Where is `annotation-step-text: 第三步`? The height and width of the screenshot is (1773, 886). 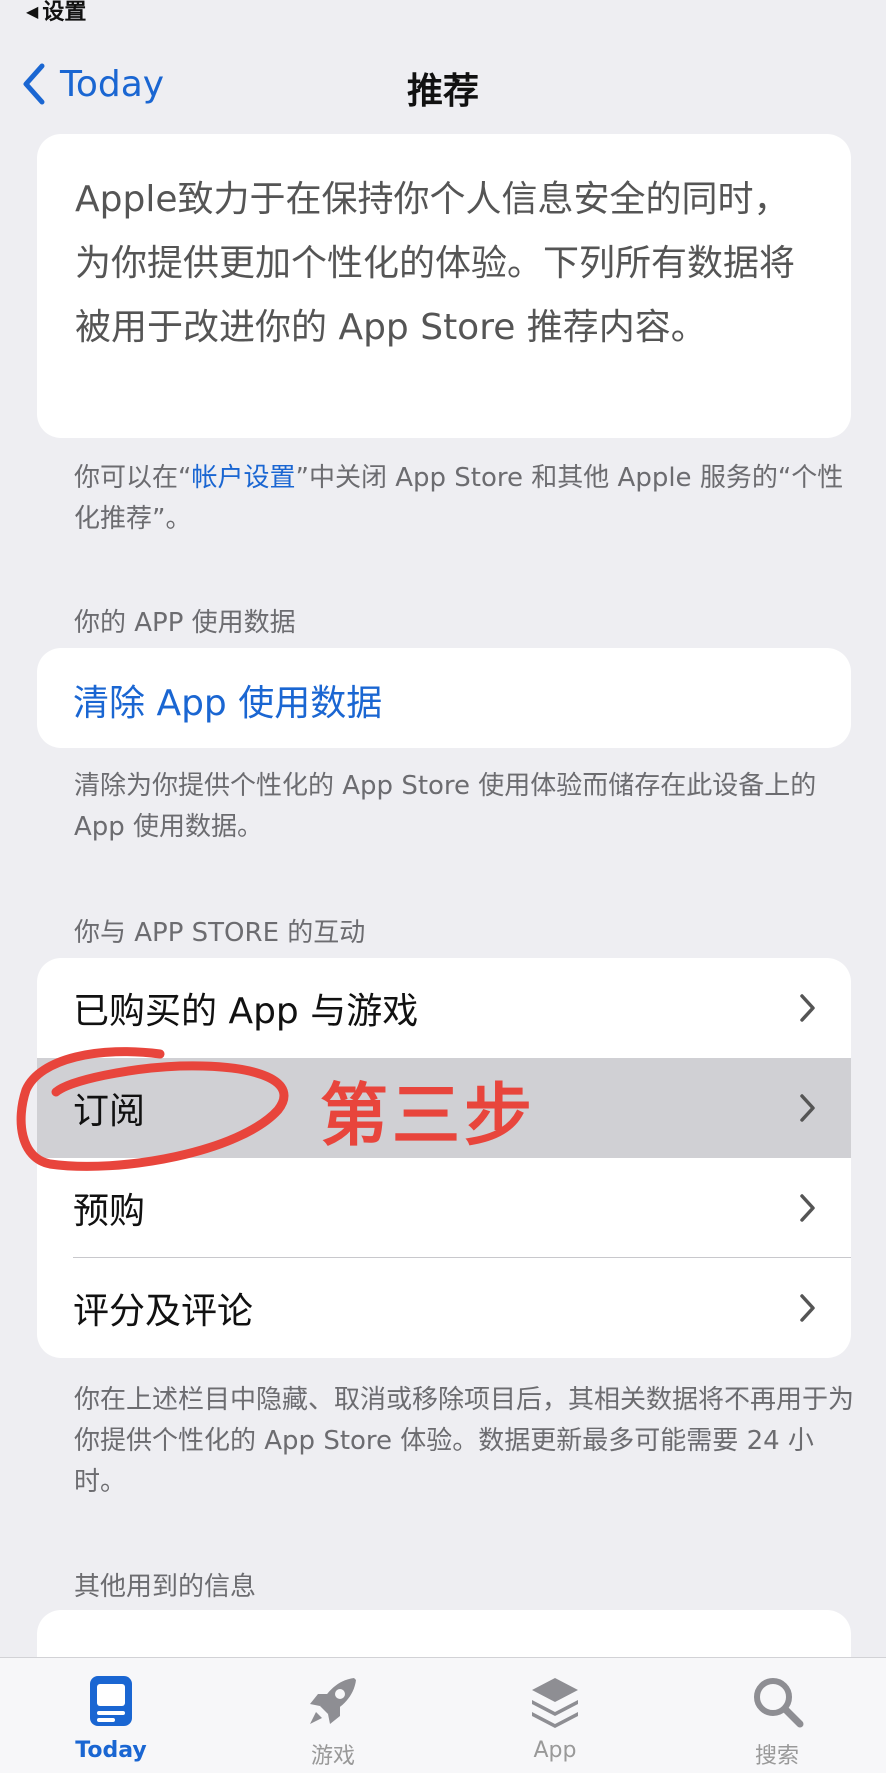 annotation-step-text: 第三步 is located at coordinates (428, 1116).